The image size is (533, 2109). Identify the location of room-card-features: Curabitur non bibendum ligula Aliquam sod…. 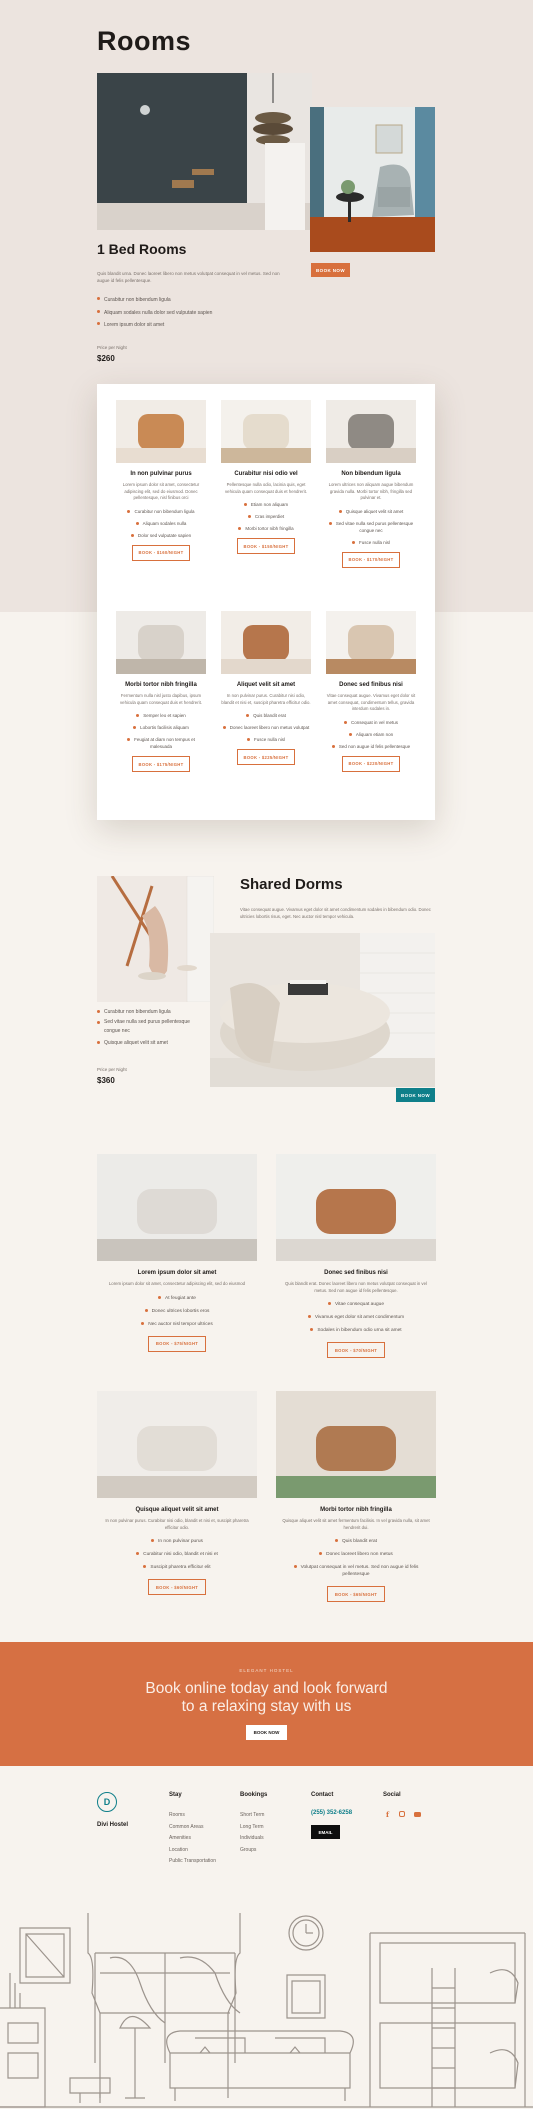
(161, 523).